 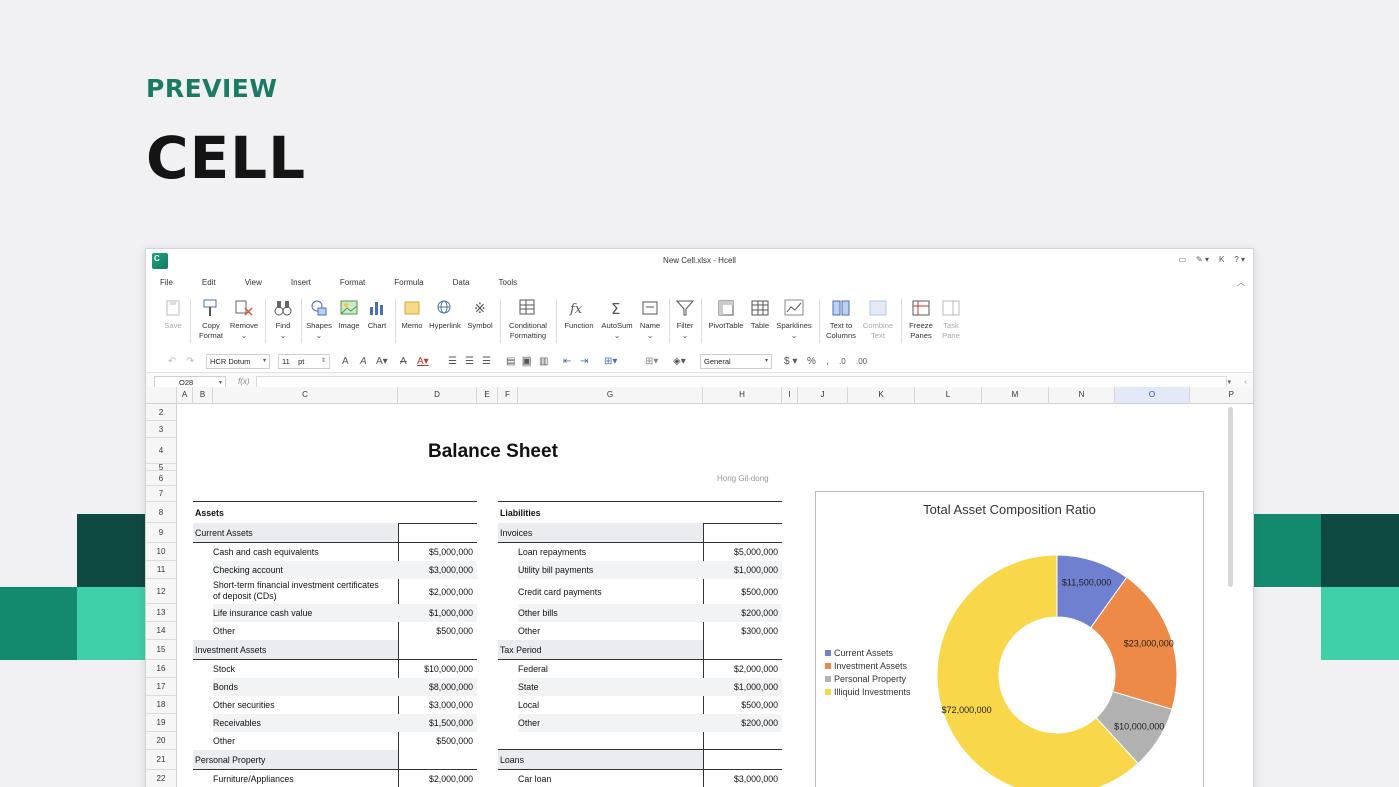 I want to click on borders-icon: ⊞▾, so click(x=651, y=361).